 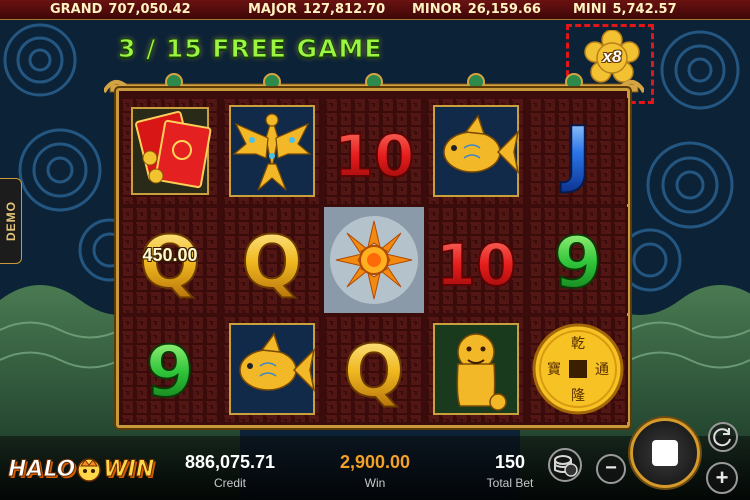 I want to click on jackpot-mini: MINI 5,742.57, so click(x=625, y=10).